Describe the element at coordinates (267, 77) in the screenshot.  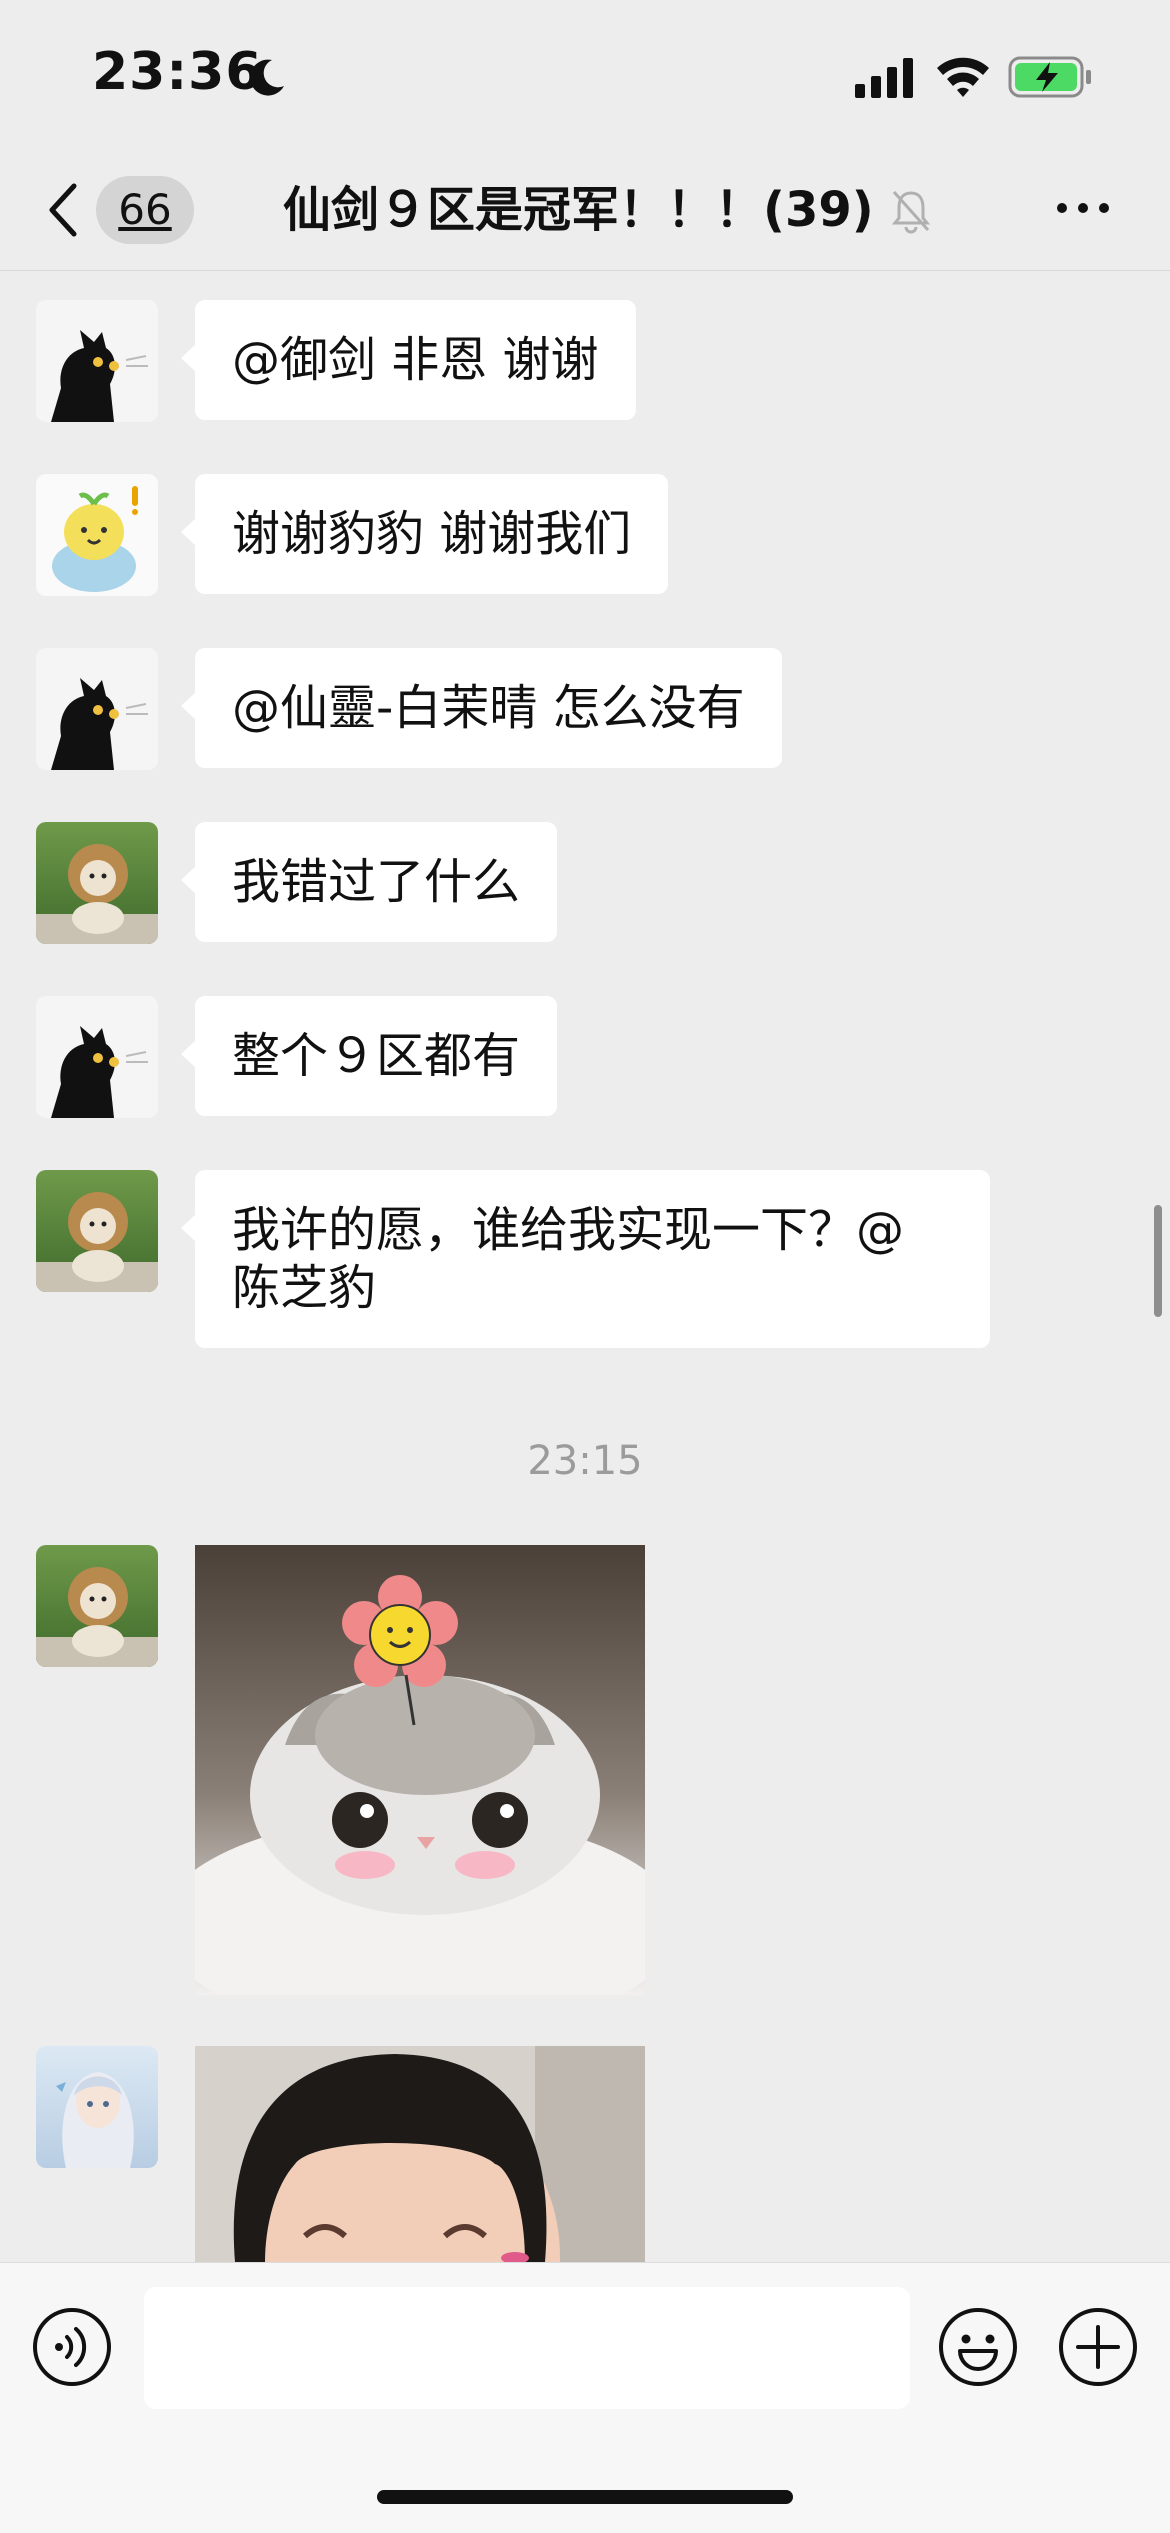
I see `moon-icon` at that location.